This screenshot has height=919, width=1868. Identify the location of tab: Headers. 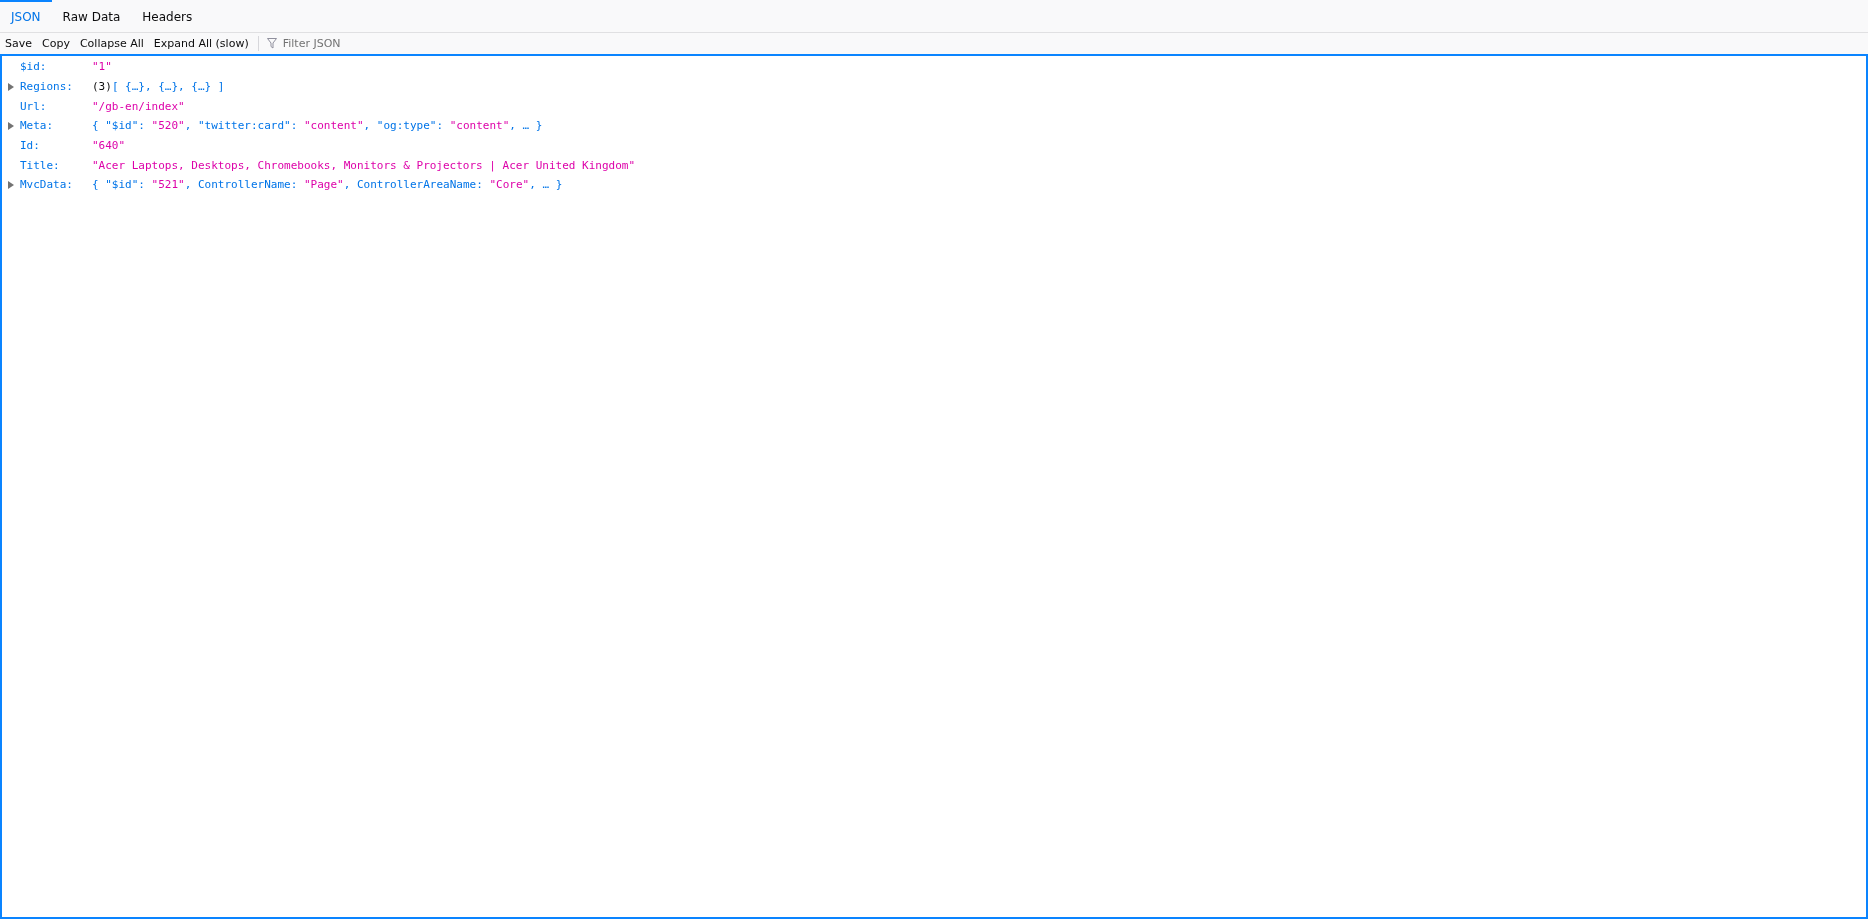
(167, 16).